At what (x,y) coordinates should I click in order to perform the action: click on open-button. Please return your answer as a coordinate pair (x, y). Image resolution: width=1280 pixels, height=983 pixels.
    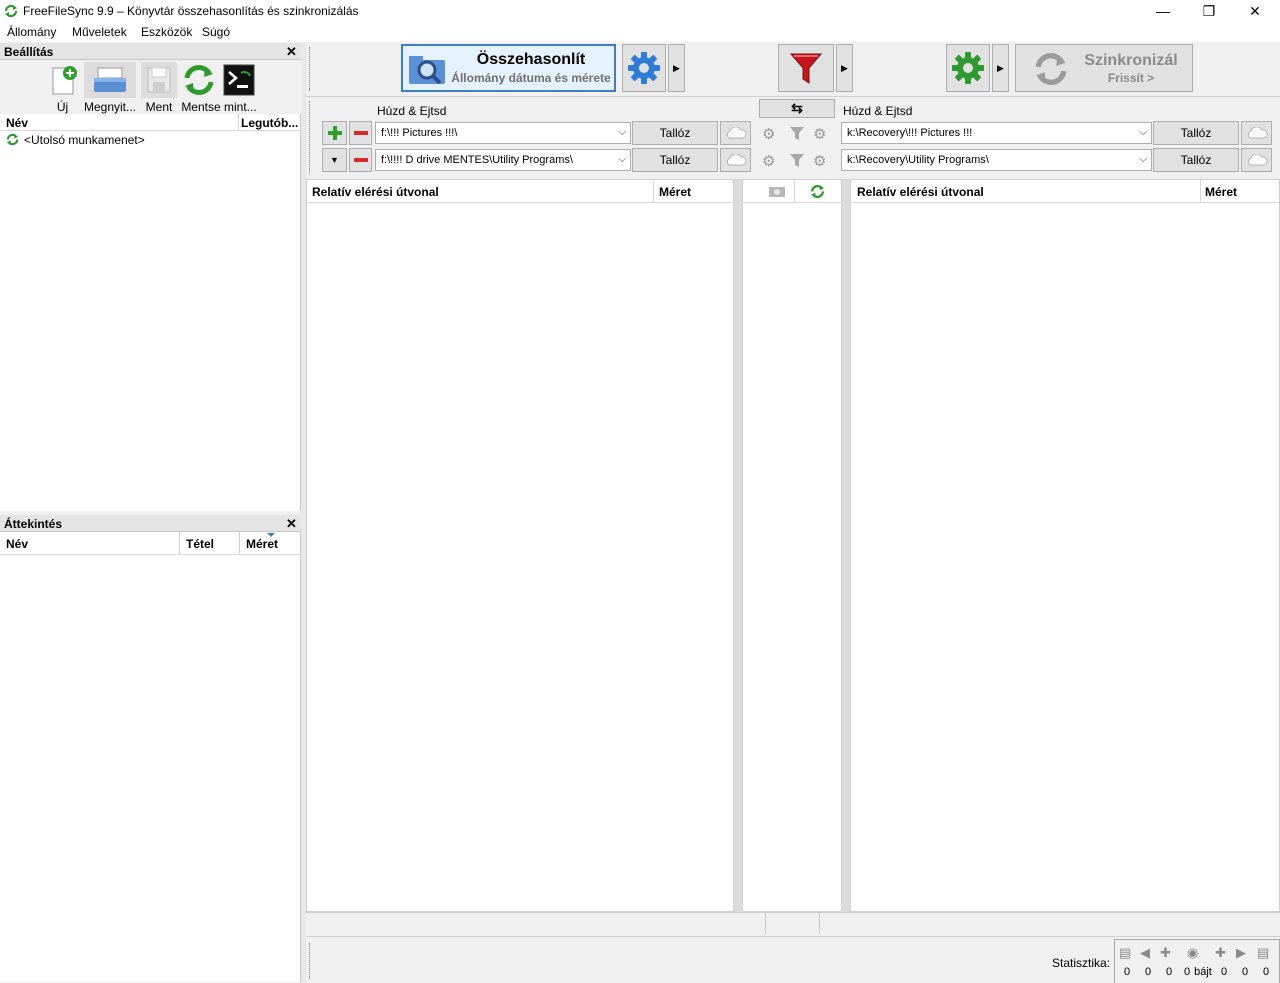
    Looking at the image, I should click on (110, 80).